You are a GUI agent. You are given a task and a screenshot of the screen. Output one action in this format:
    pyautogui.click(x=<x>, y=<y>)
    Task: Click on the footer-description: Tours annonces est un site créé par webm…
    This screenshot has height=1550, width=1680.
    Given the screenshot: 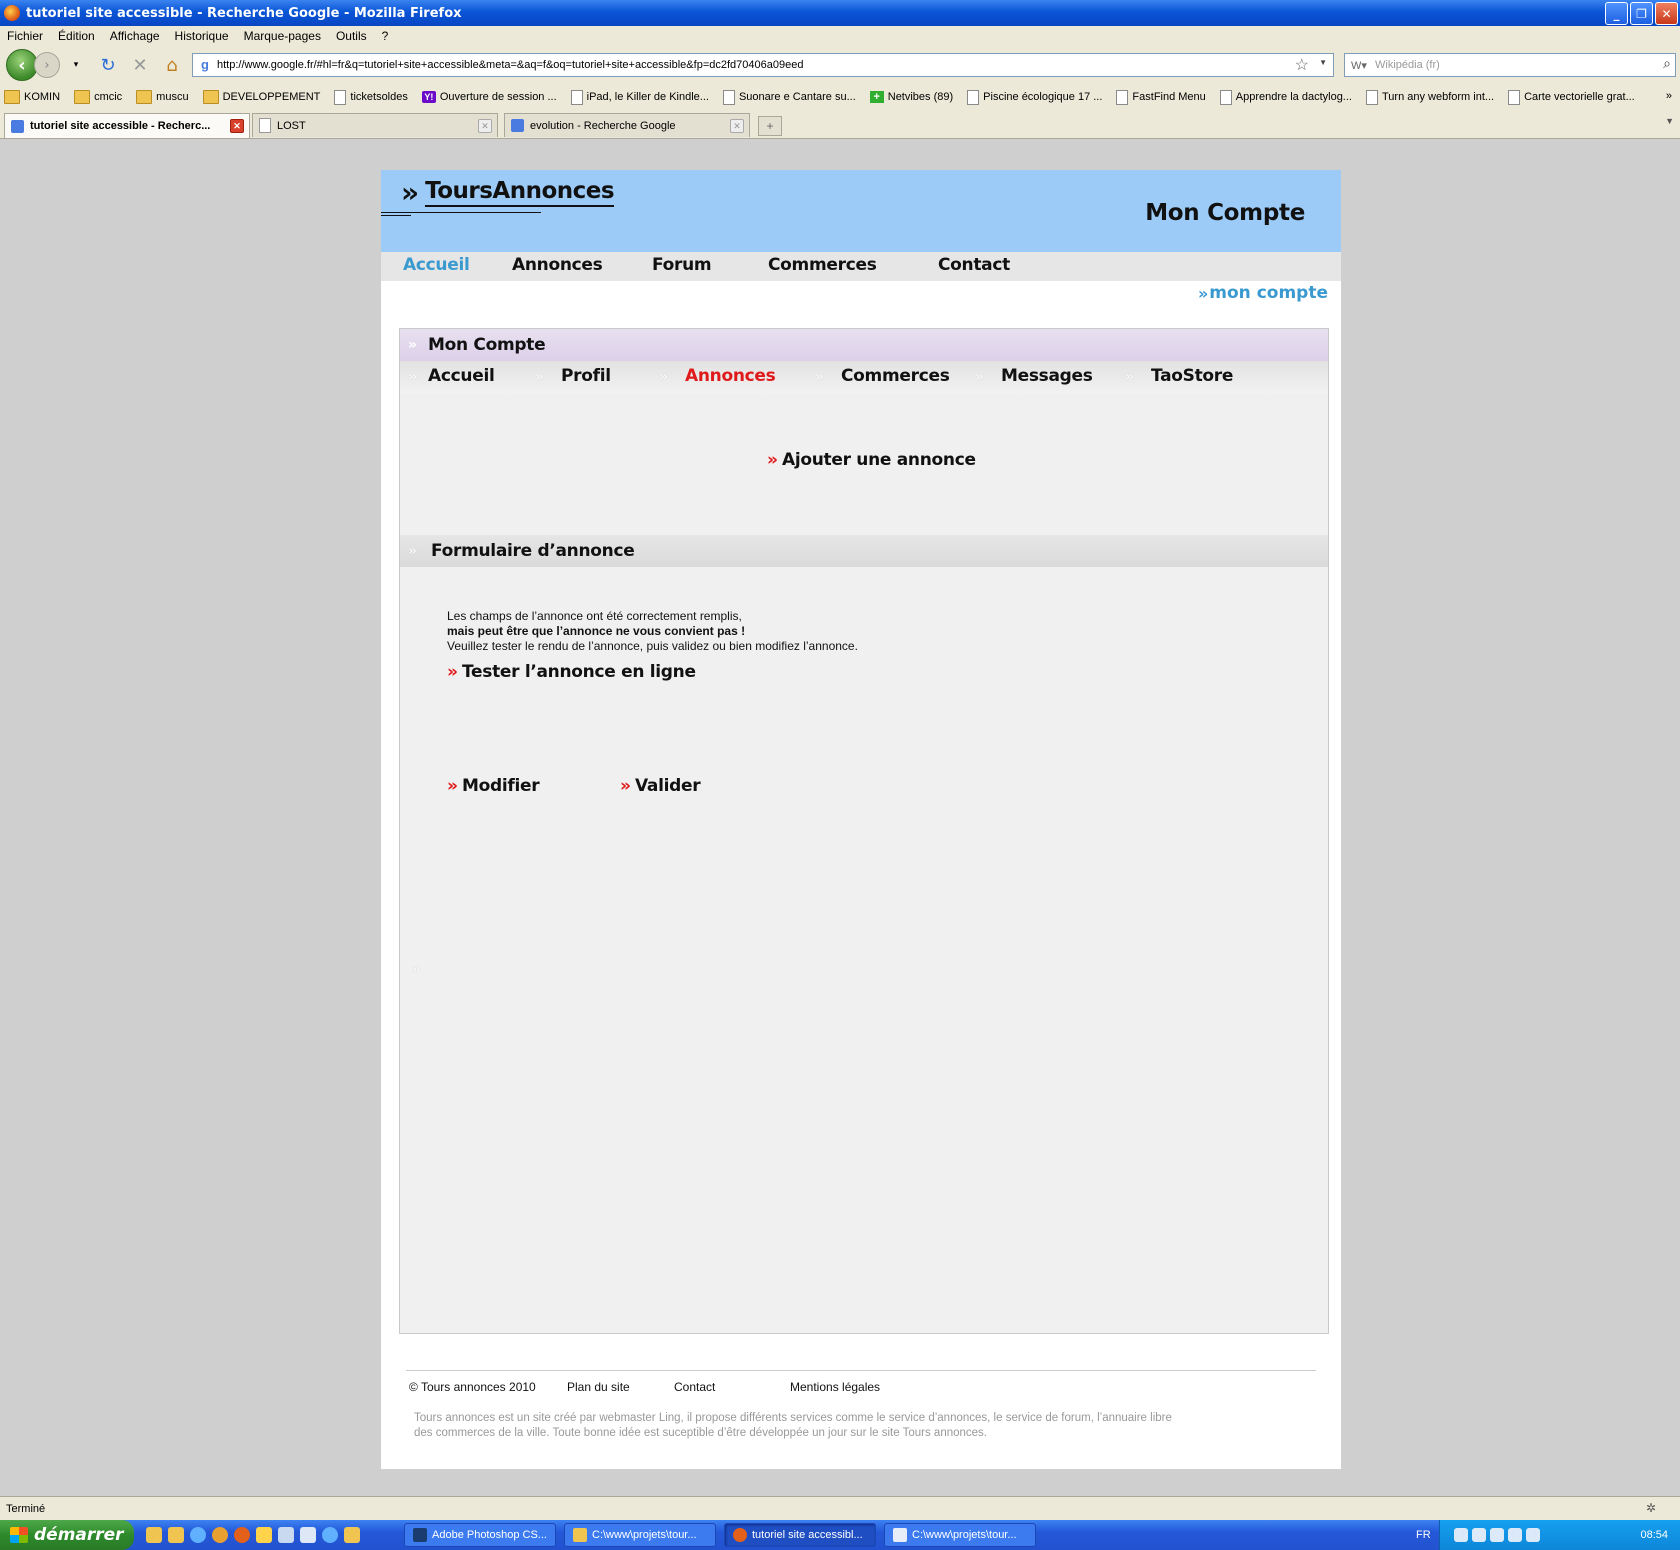 What is the action you would take?
    pyautogui.click(x=793, y=1425)
    